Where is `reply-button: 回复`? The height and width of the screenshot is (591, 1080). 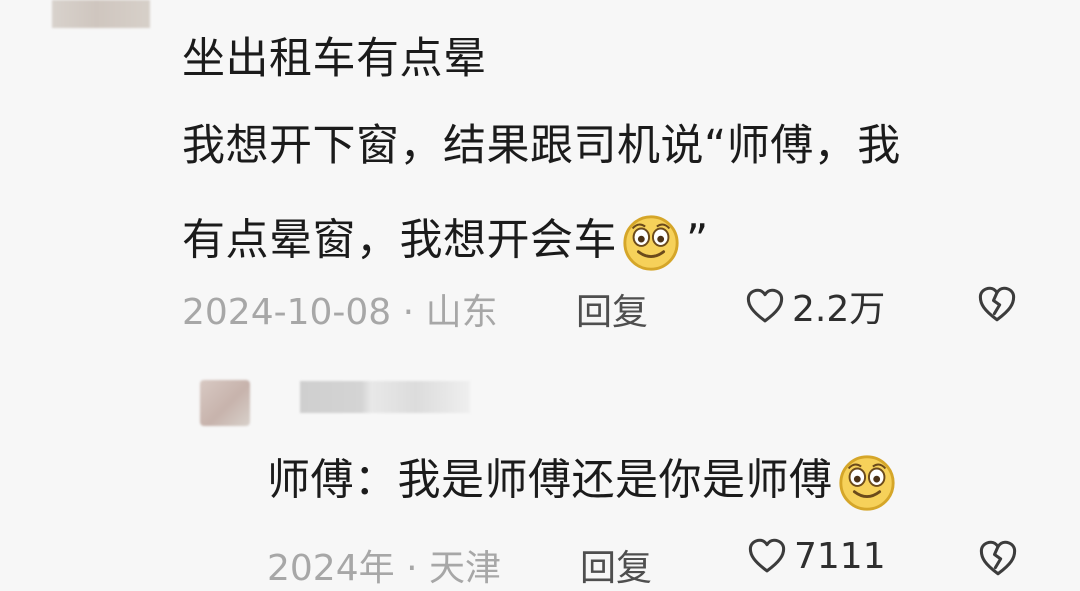 reply-button: 回复 is located at coordinates (612, 309).